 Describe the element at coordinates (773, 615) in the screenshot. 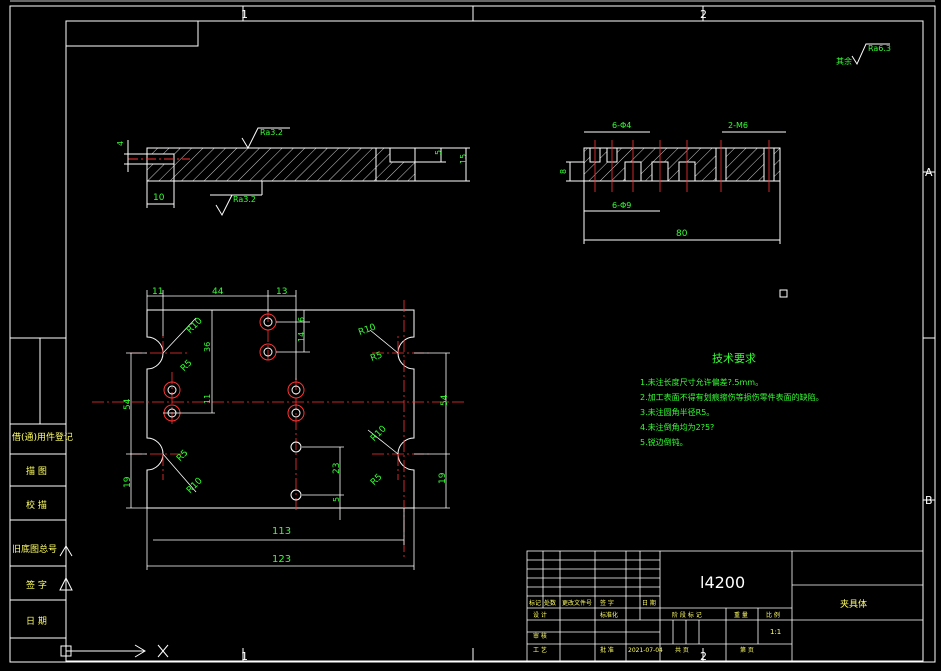

I see `tb-scale: 比 例` at that location.